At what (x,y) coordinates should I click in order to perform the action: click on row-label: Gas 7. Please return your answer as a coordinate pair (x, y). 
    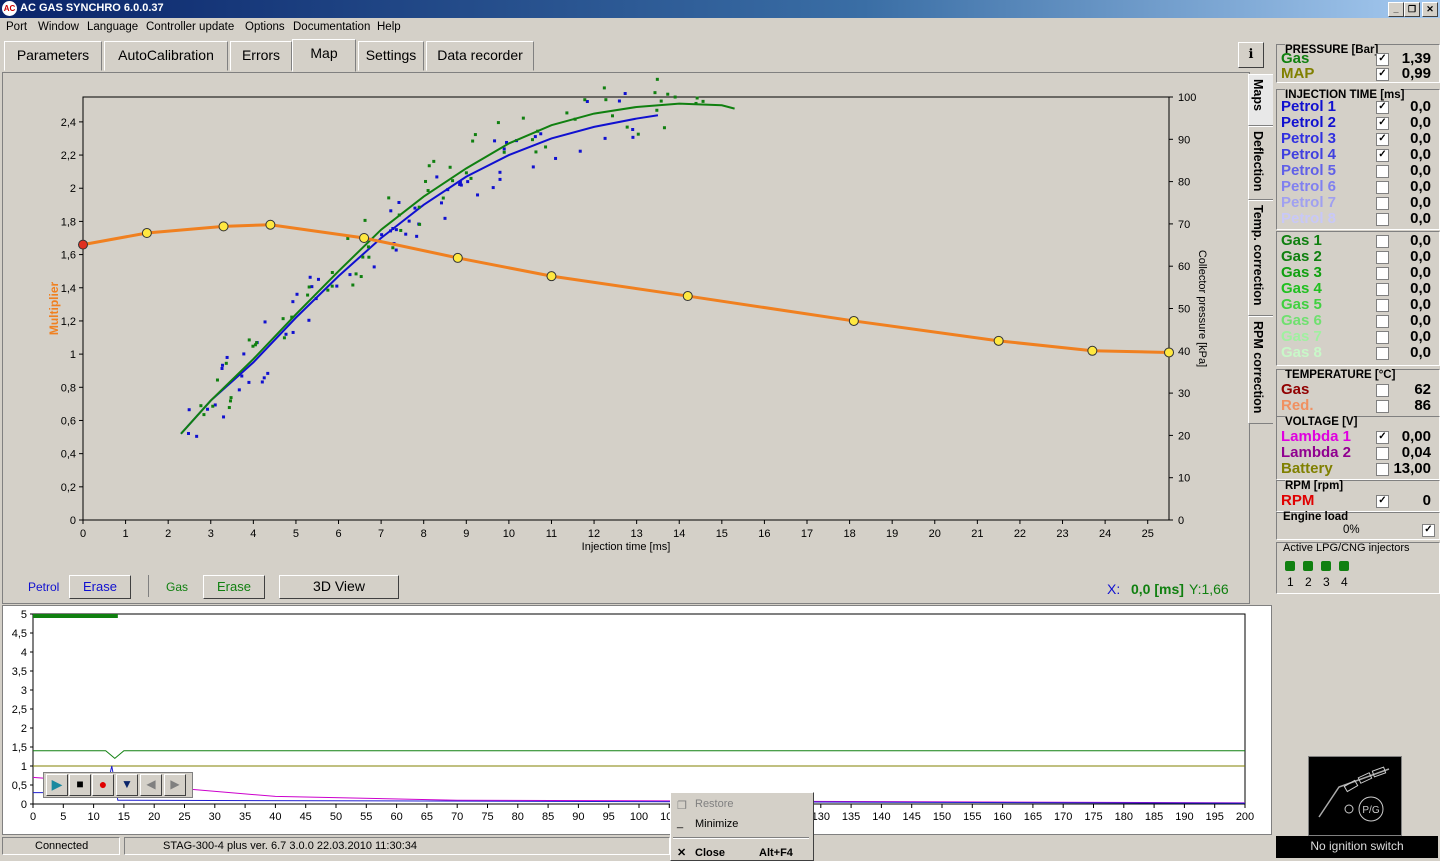
    Looking at the image, I should click on (1301, 336).